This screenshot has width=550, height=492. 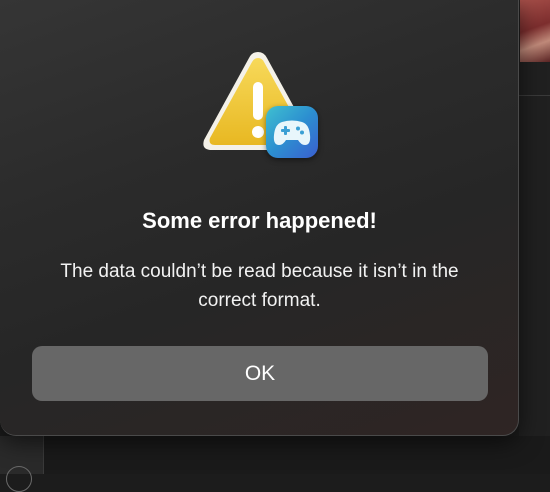 I want to click on alert-icon-group, so click(x=259, y=105).